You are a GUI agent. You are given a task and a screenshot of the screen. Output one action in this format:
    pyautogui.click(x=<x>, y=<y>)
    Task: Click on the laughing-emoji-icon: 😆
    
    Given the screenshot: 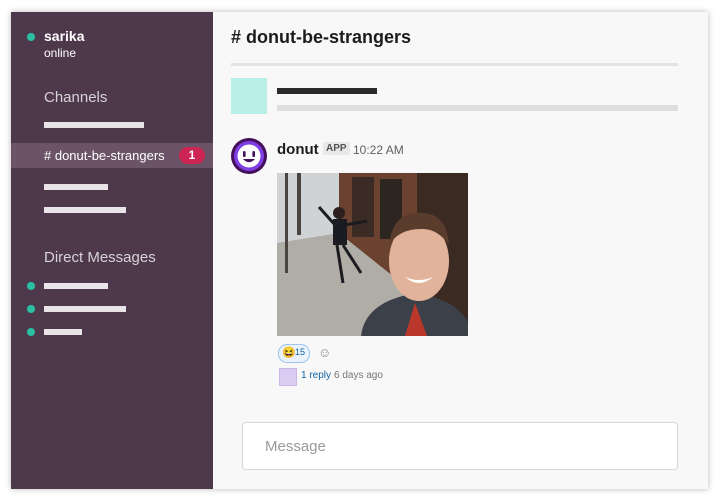 What is the action you would take?
    pyautogui.click(x=289, y=353)
    